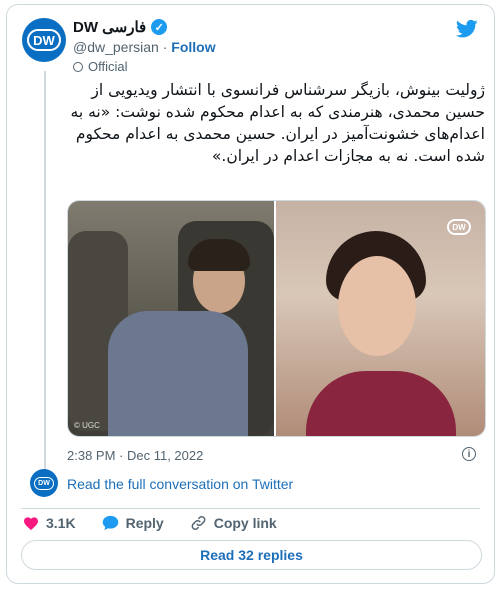  I want to click on like-count: 3.1K, so click(61, 523).